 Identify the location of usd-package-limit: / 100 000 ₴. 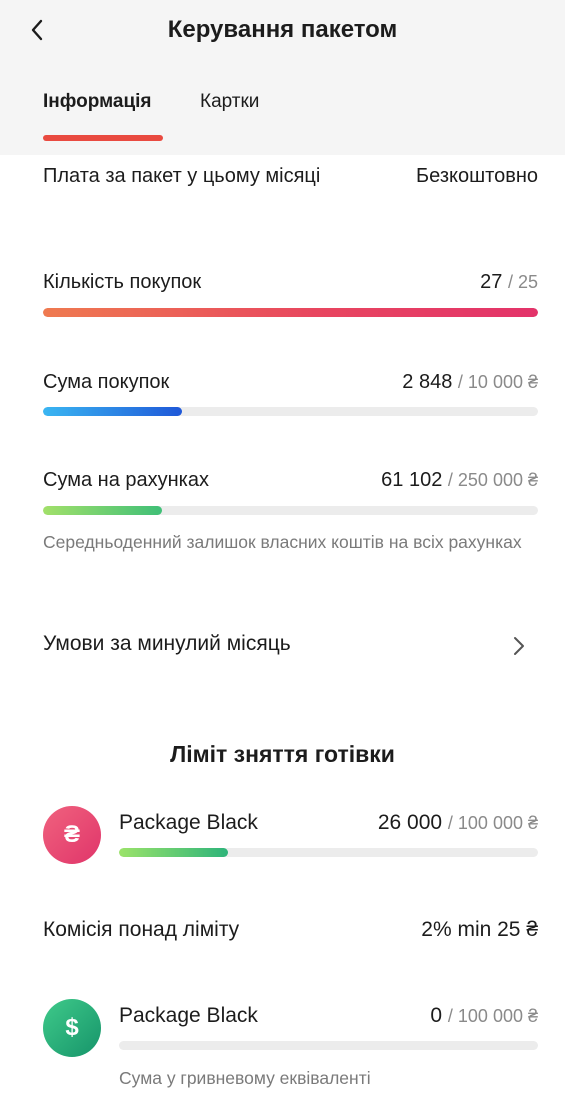
(492, 1016).